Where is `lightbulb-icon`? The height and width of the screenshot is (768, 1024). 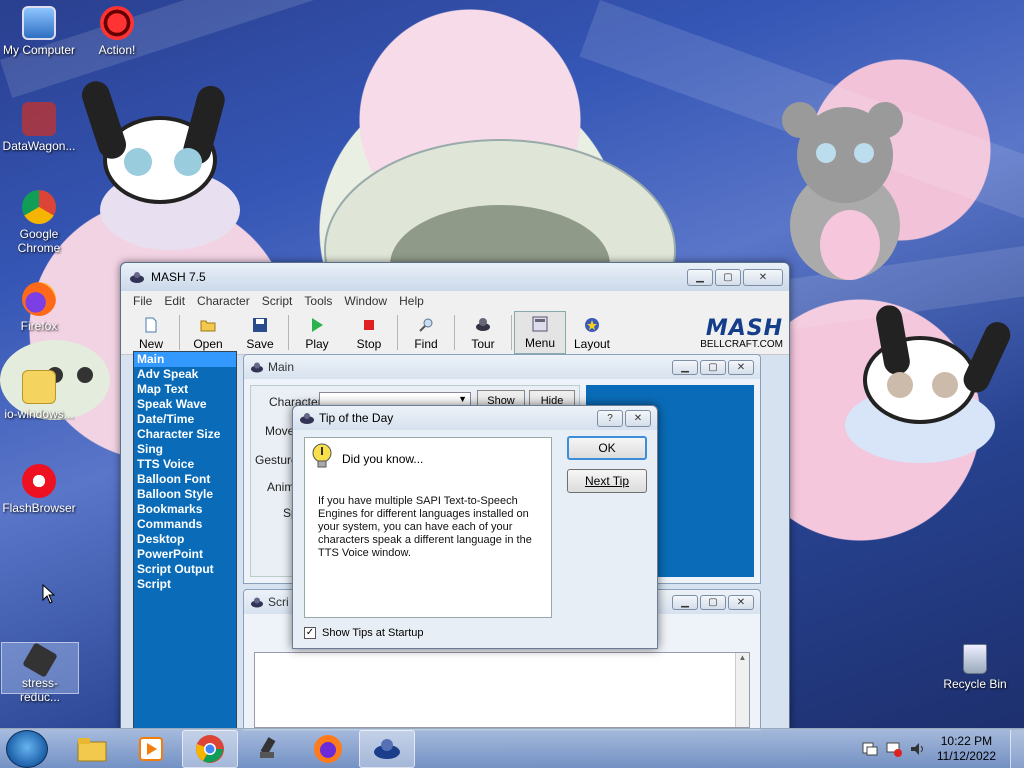
lightbulb-icon is located at coordinates (322, 455).